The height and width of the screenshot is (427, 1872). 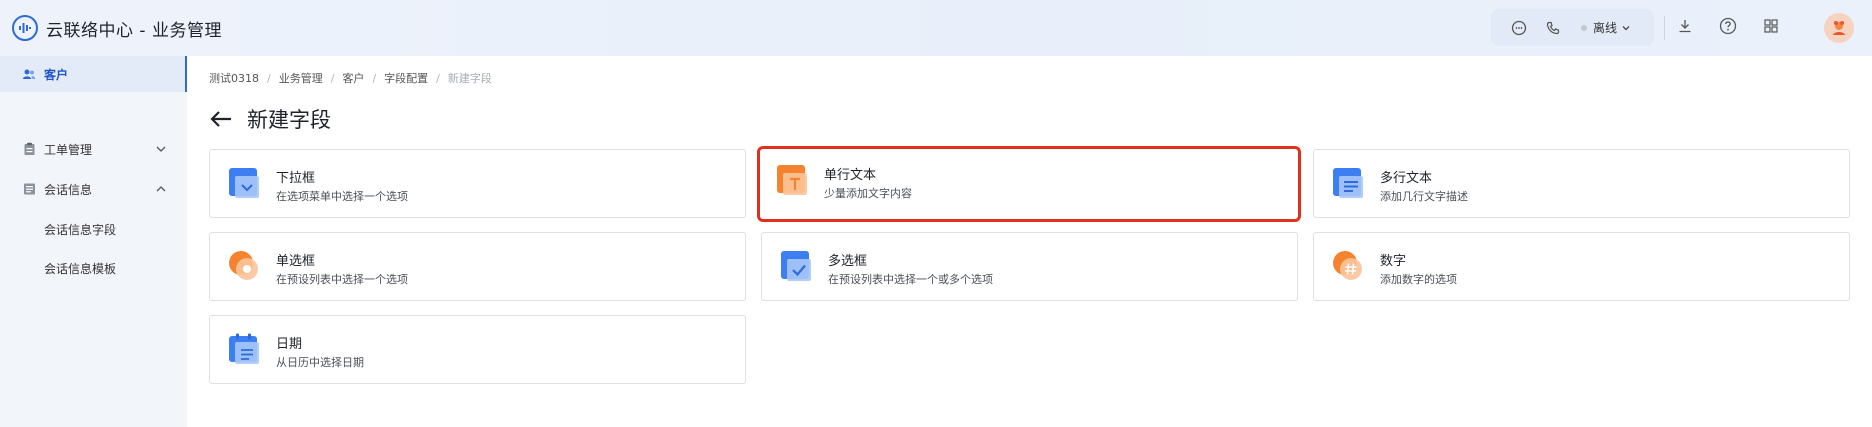 I want to click on agent-status-select: 离线, so click(x=1606, y=27).